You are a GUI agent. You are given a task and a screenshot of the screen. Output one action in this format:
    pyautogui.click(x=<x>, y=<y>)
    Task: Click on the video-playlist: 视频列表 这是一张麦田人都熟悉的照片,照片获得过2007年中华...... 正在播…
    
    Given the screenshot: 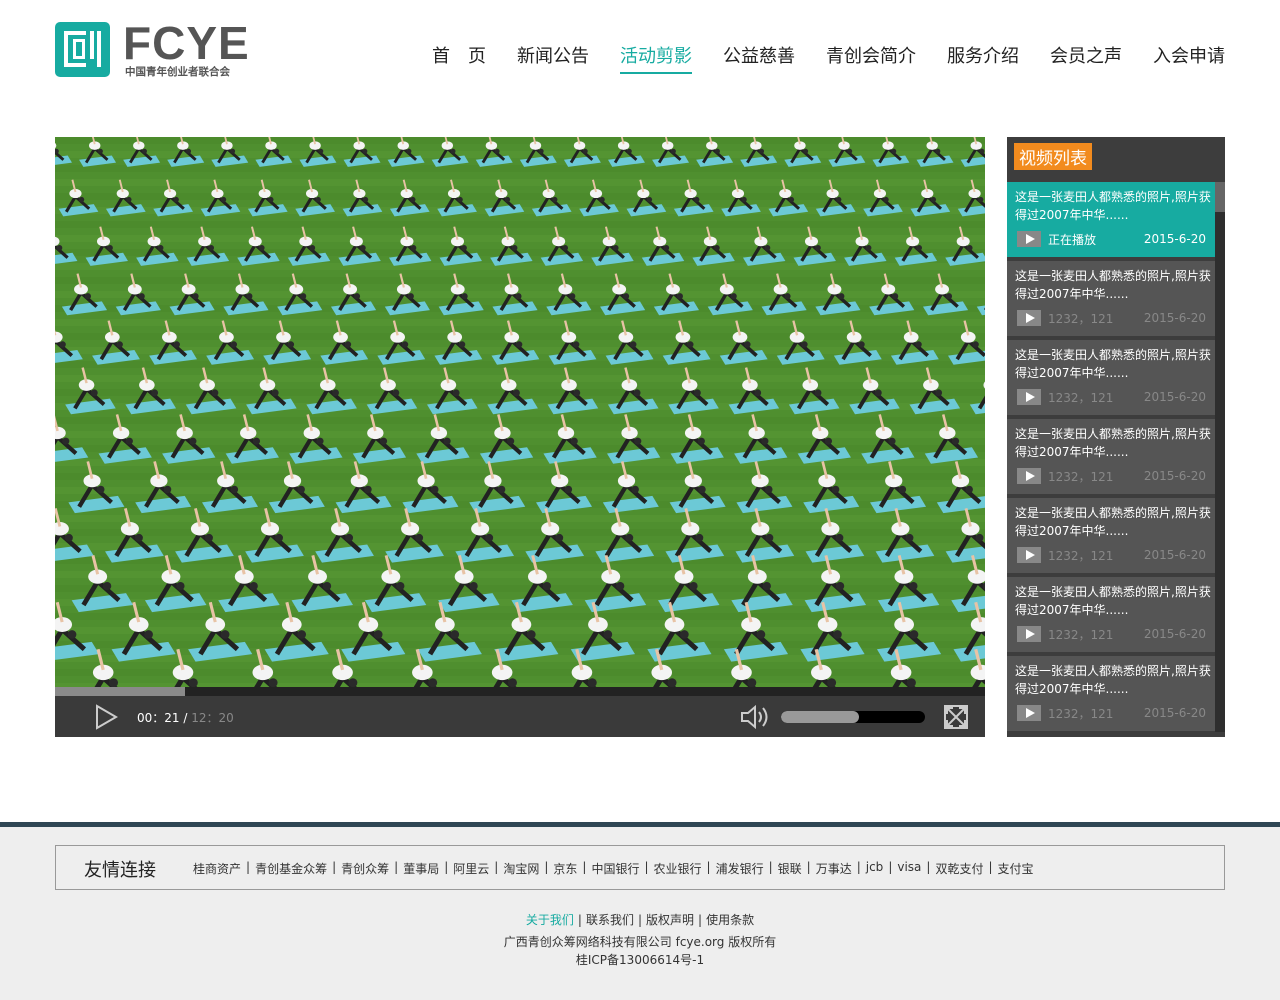 What is the action you would take?
    pyautogui.click(x=1116, y=437)
    